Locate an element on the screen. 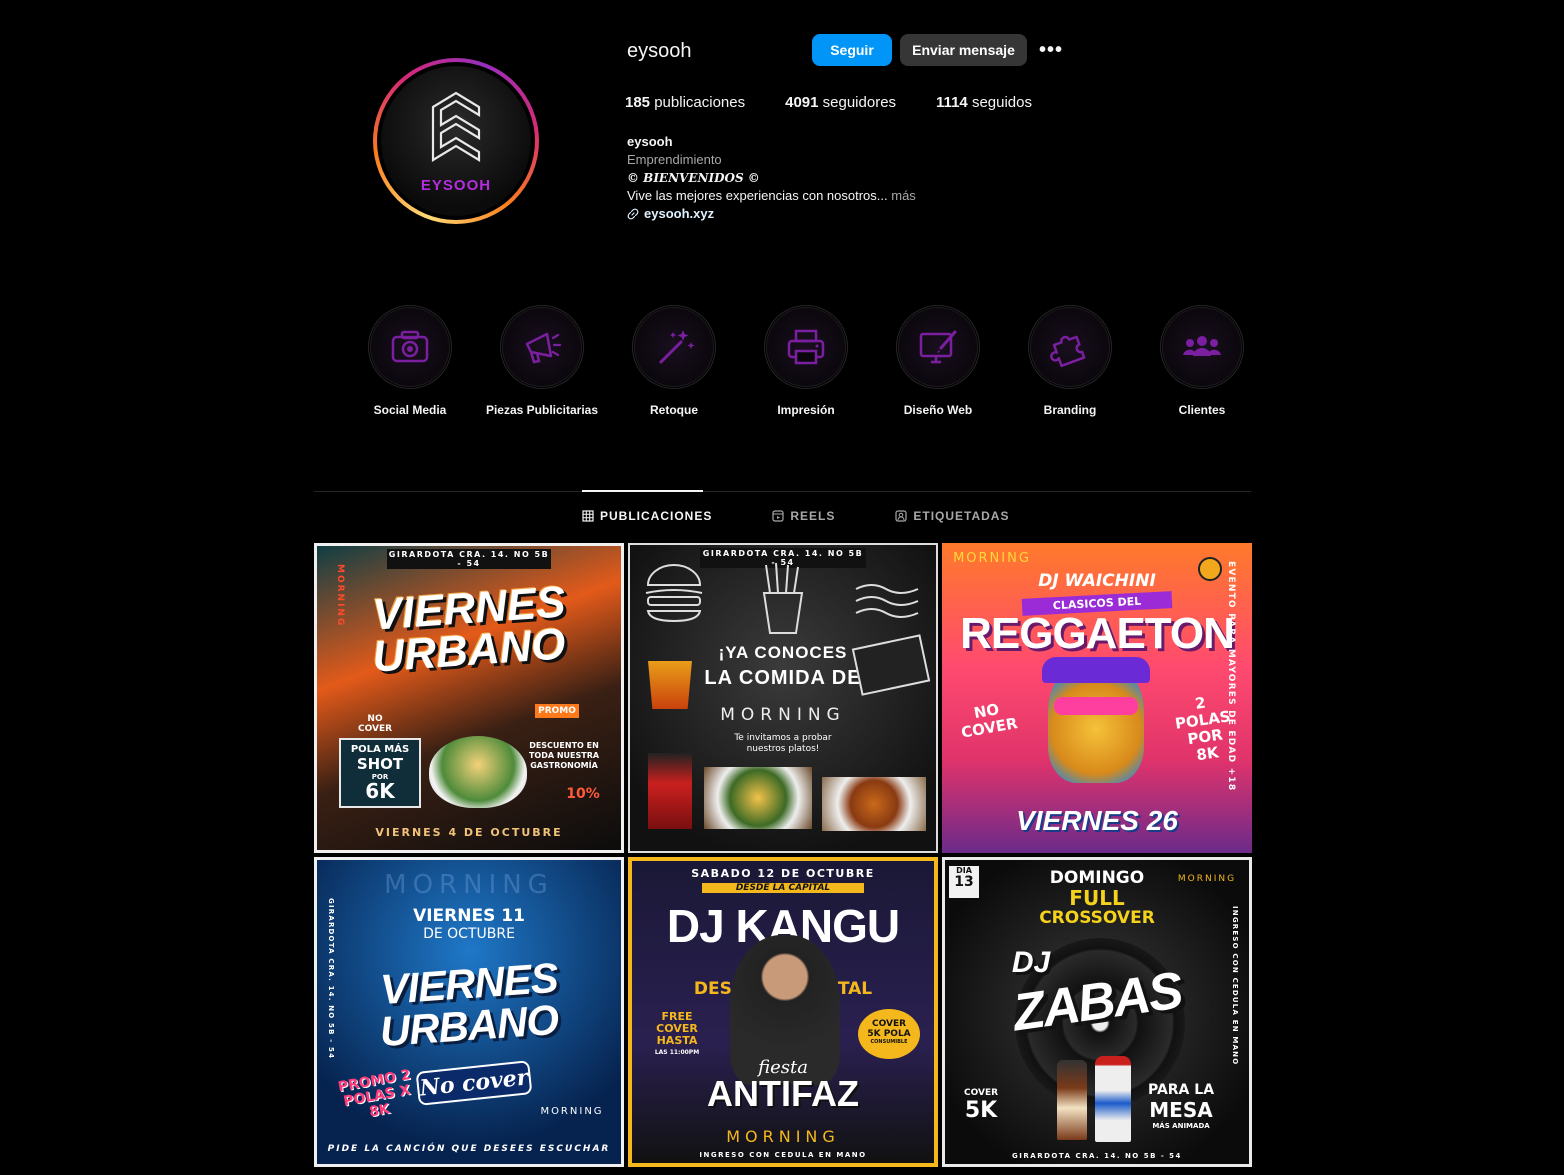 This screenshot has width=1564, height=1175. post-deal-line2: SHOT is located at coordinates (380, 764).